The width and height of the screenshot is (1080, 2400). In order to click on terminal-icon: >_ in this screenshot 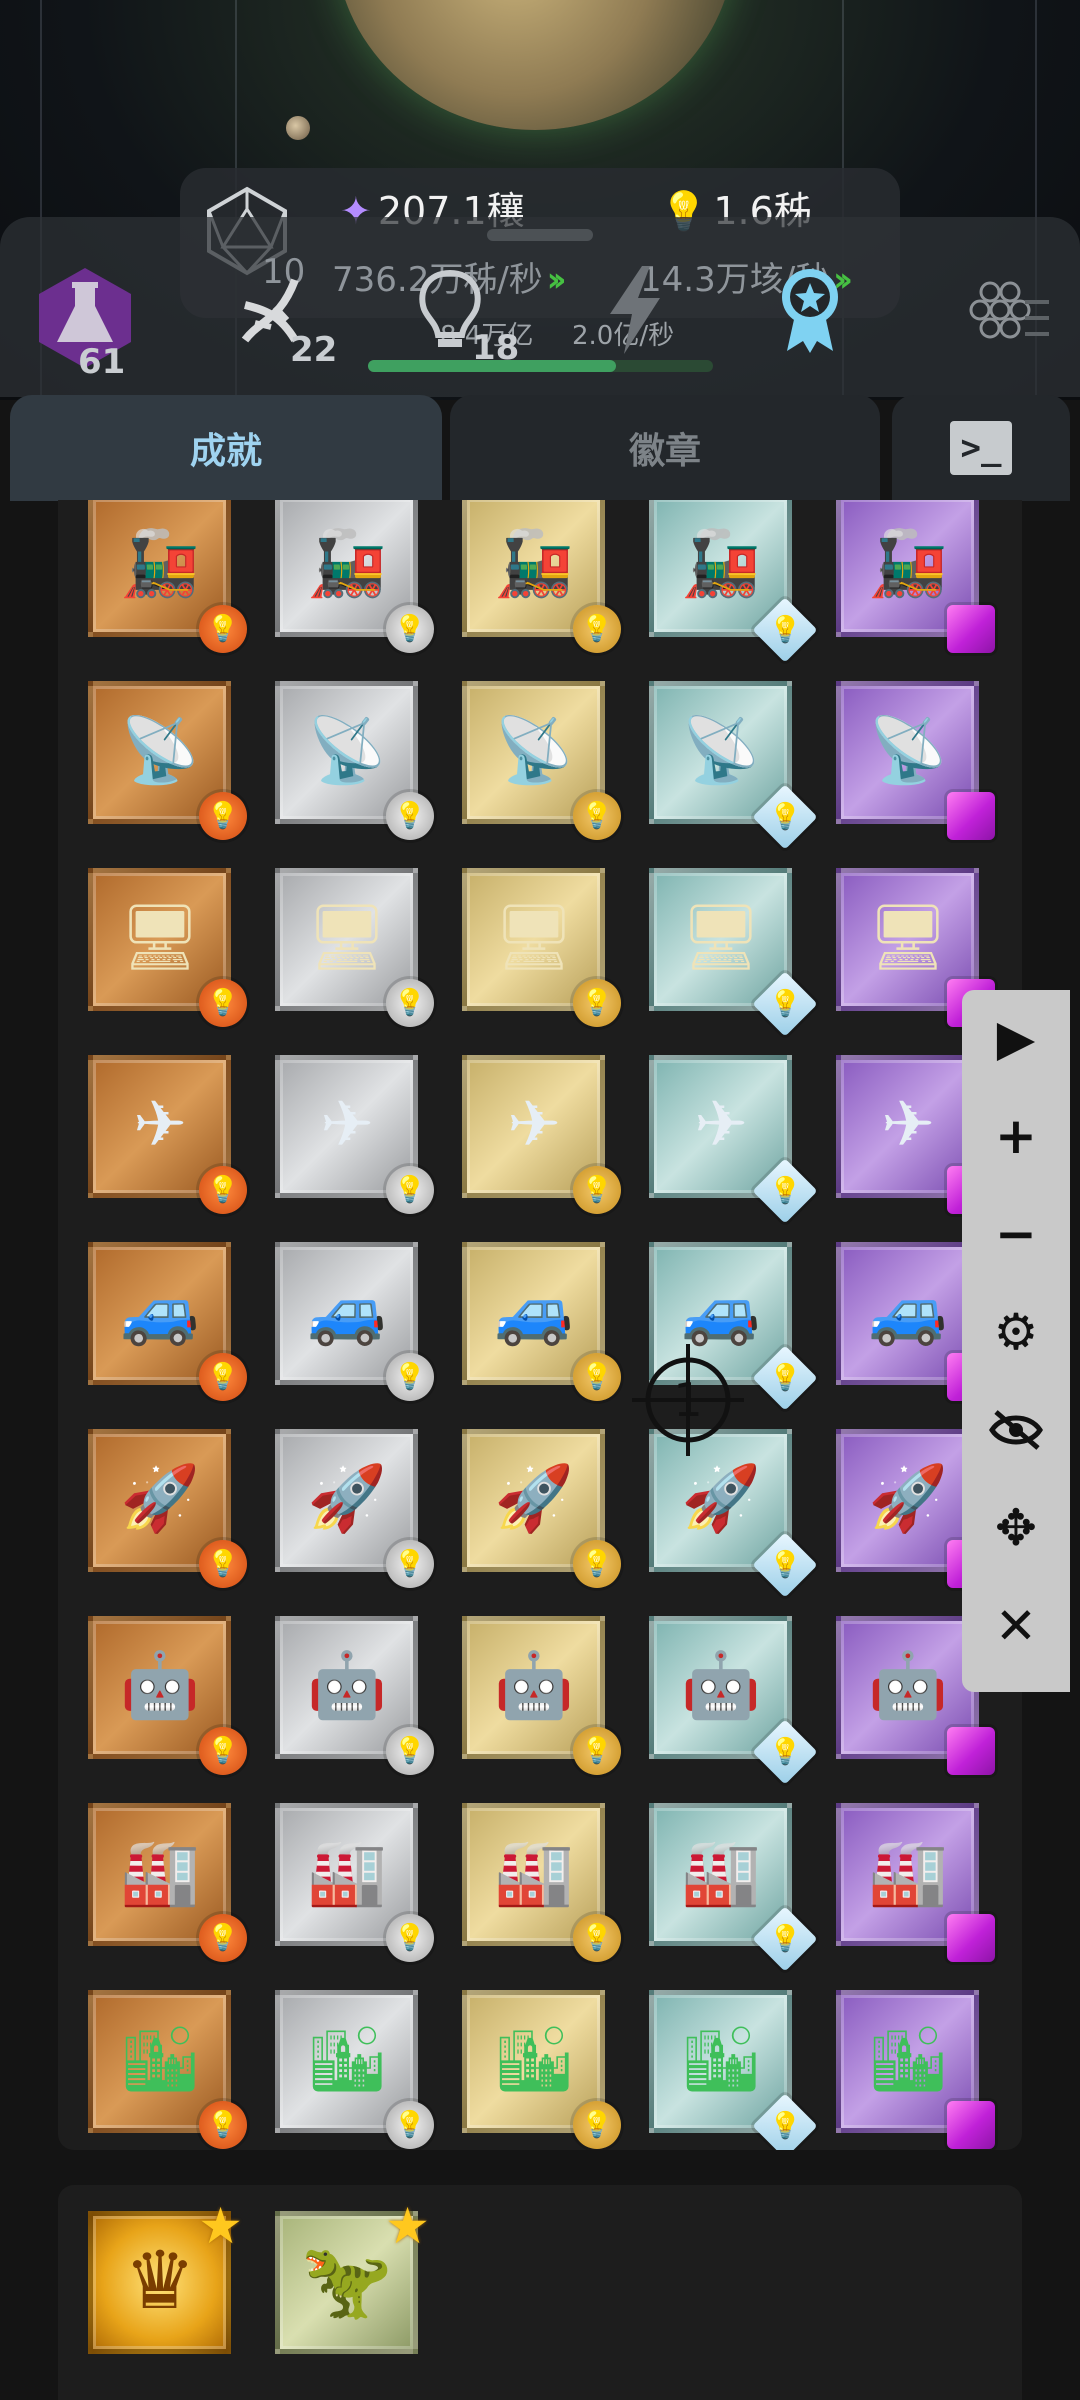, I will do `click(981, 448)`.